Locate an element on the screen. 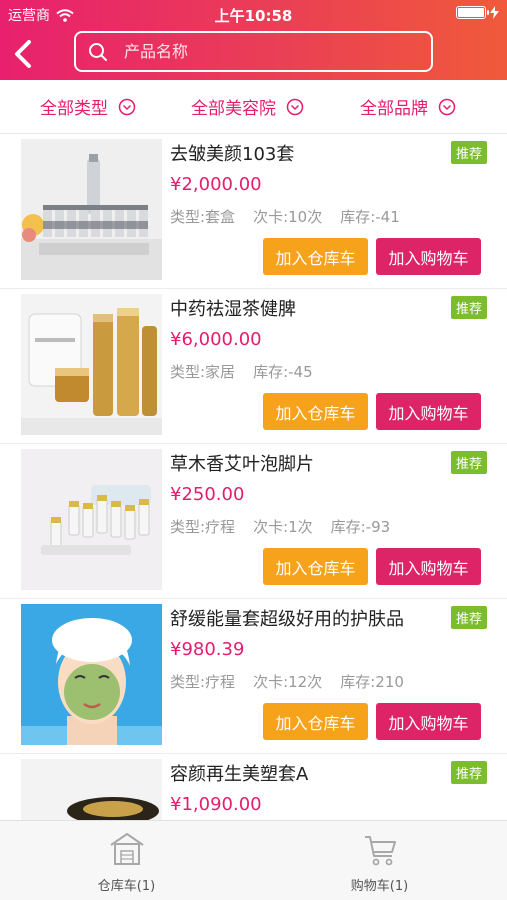 The height and width of the screenshot is (900, 507). product-stock: 库存:-93 is located at coordinates (360, 527).